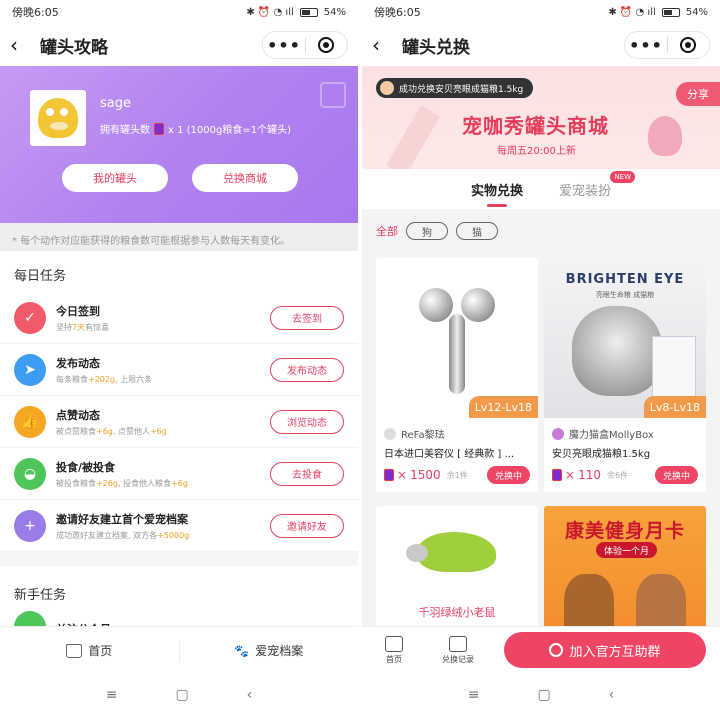 Image resolution: width=720 pixels, height=716 pixels. Describe the element at coordinates (535, 126) in the screenshot. I see `banner-title: 宠咖秀罐头商城` at that location.